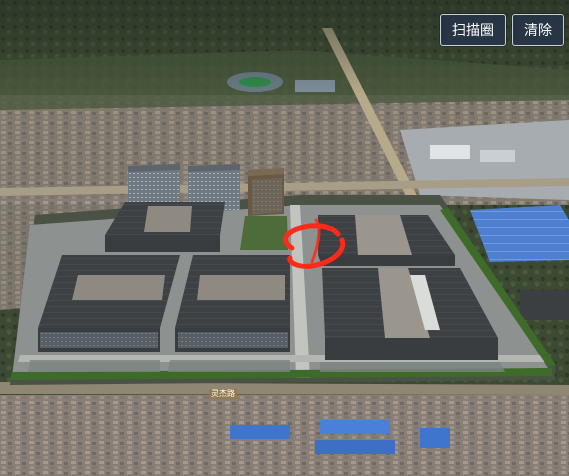 The height and width of the screenshot is (476, 569). I want to click on clear-button: 清除, so click(538, 30).